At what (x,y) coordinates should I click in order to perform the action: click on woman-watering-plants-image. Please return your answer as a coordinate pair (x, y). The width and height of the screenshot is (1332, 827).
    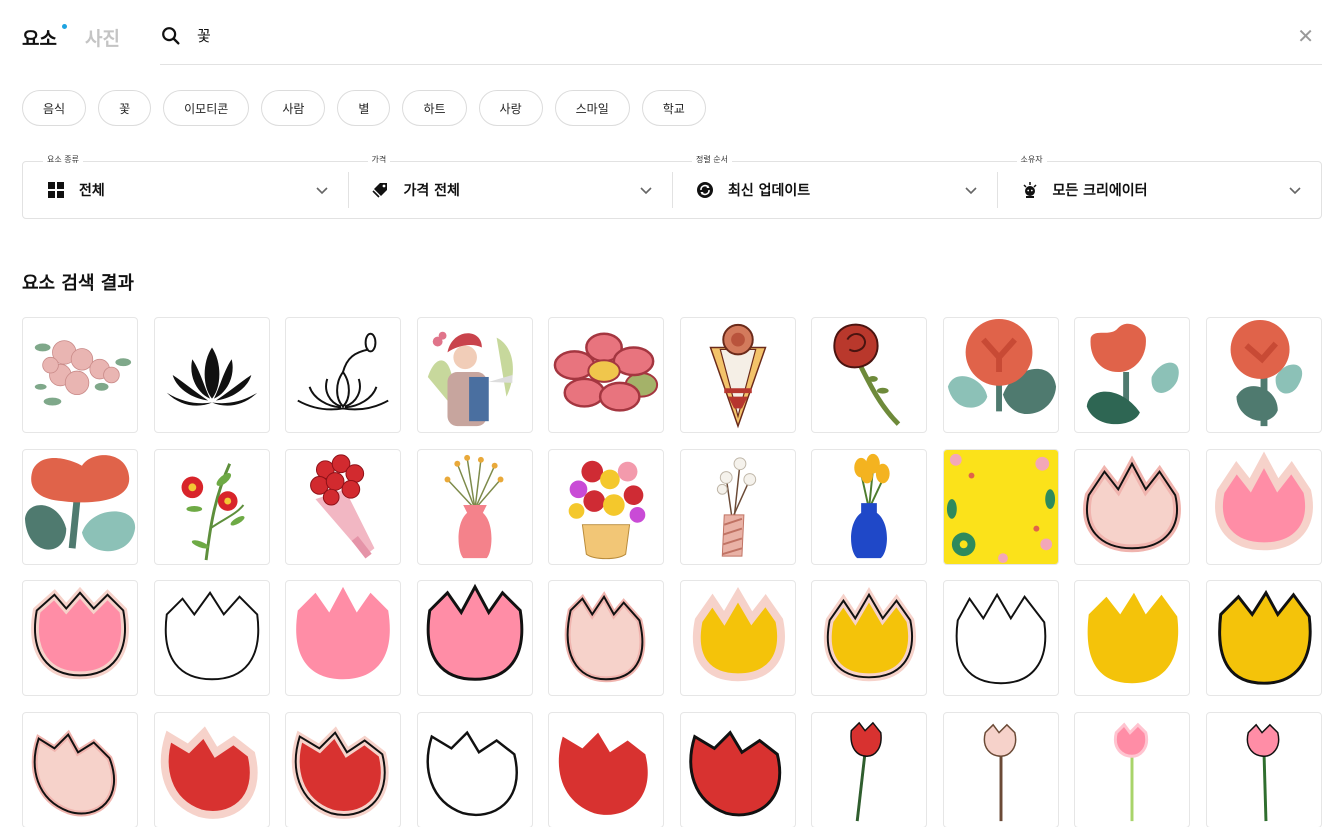
    Looking at the image, I should click on (470, 379).